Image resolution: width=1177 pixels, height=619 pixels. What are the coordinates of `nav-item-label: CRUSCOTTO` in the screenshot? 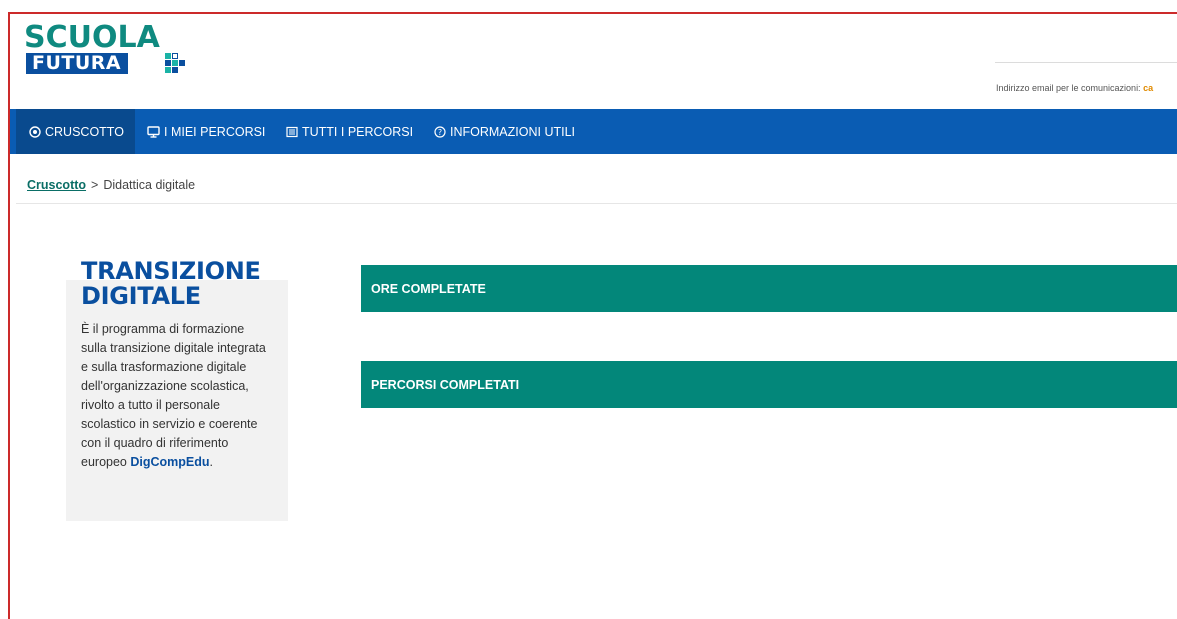 It's located at (84, 131).